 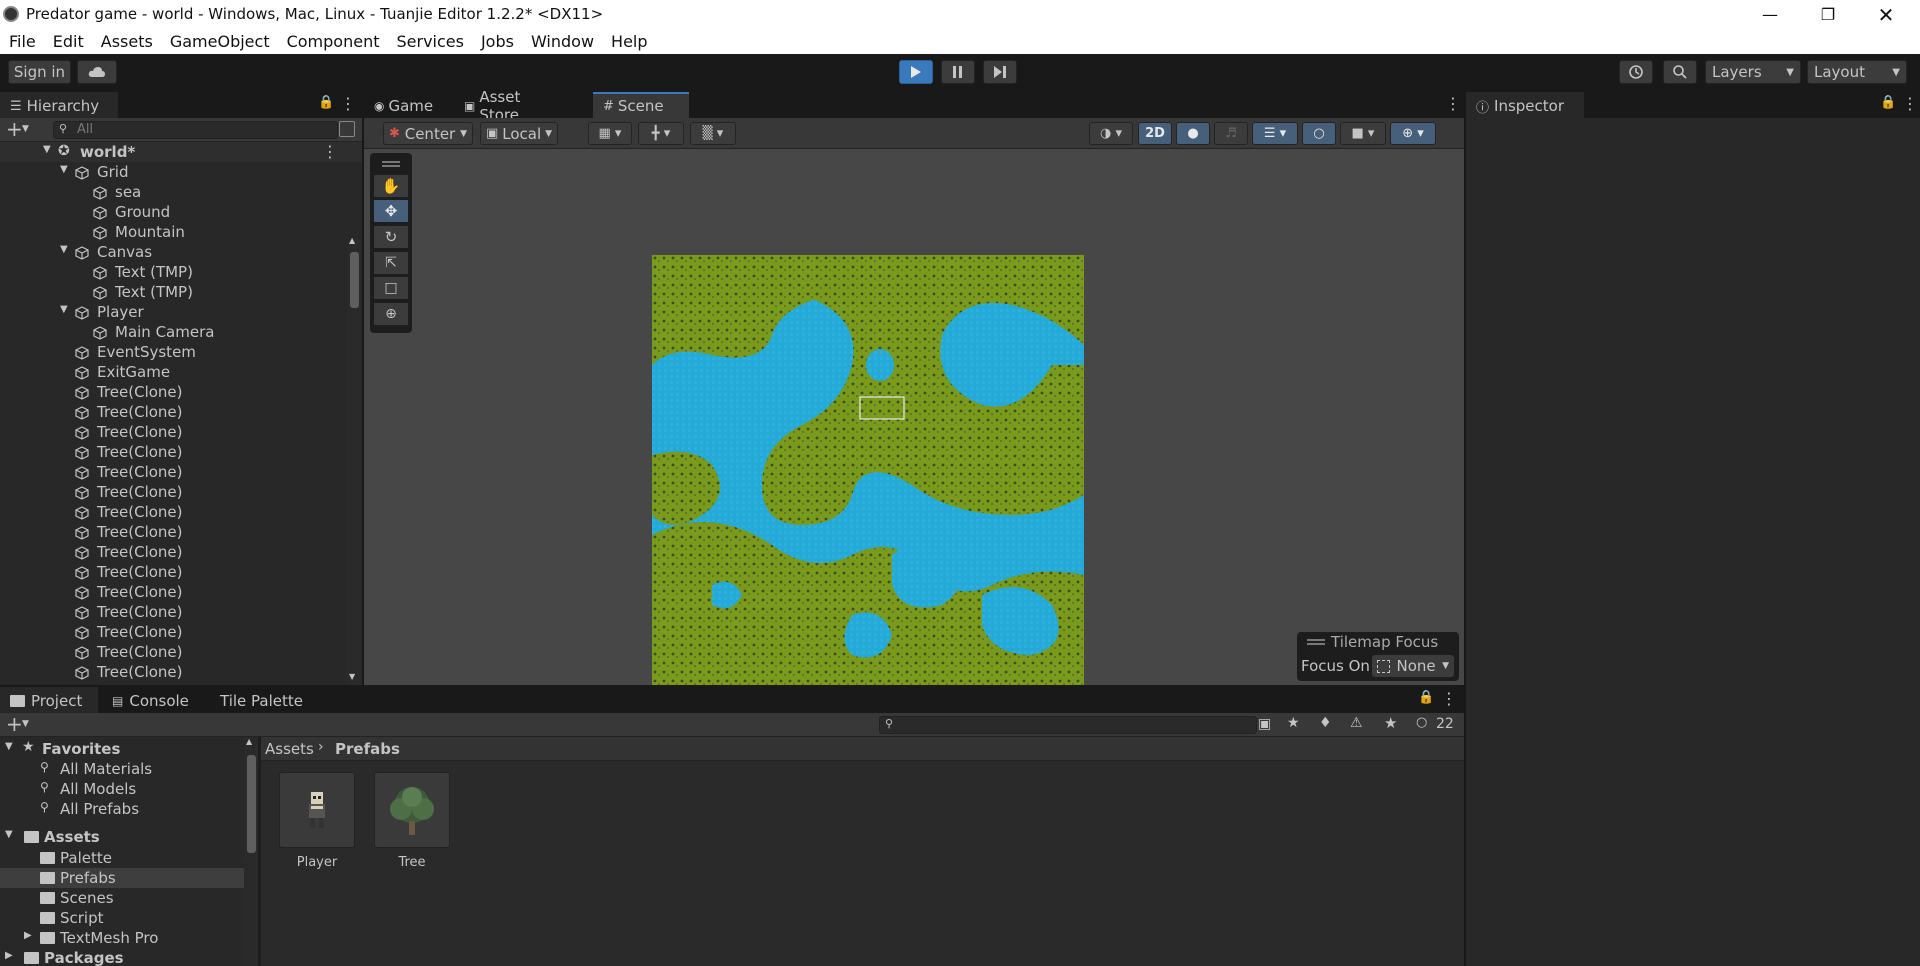 I want to click on menu-assets: Assets, so click(x=126, y=41).